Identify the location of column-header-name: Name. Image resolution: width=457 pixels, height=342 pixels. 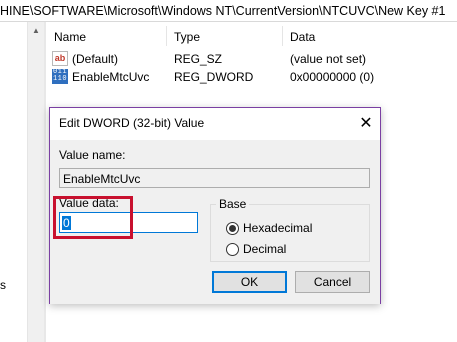
(70, 37).